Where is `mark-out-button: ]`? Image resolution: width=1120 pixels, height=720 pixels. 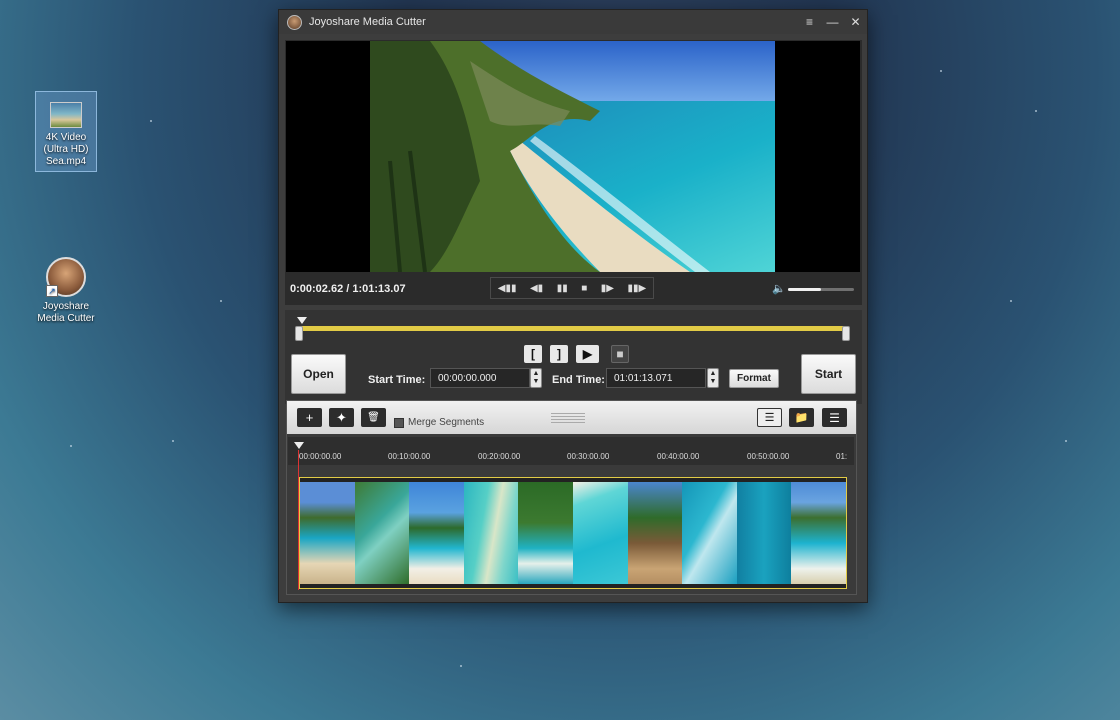
mark-out-button: ] is located at coordinates (559, 354).